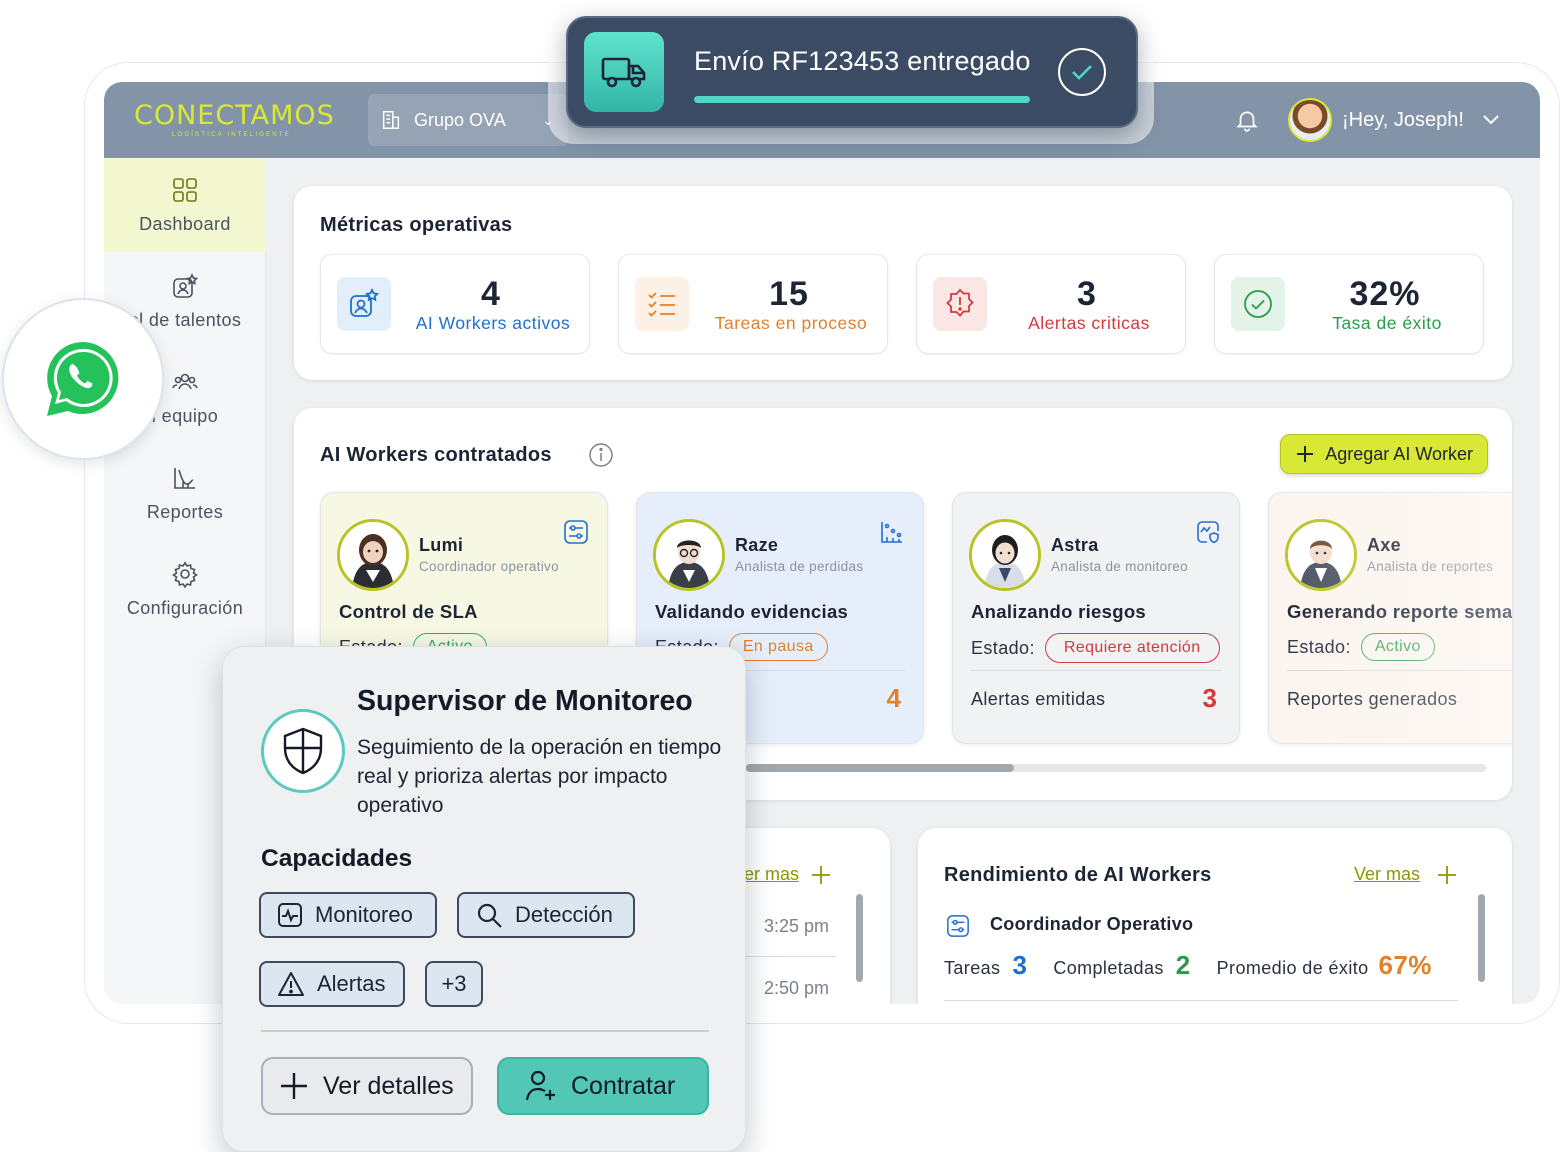 This screenshot has width=1562, height=1152. Describe the element at coordinates (797, 926) in the screenshot. I see `activity-time: 3:25 pm` at that location.